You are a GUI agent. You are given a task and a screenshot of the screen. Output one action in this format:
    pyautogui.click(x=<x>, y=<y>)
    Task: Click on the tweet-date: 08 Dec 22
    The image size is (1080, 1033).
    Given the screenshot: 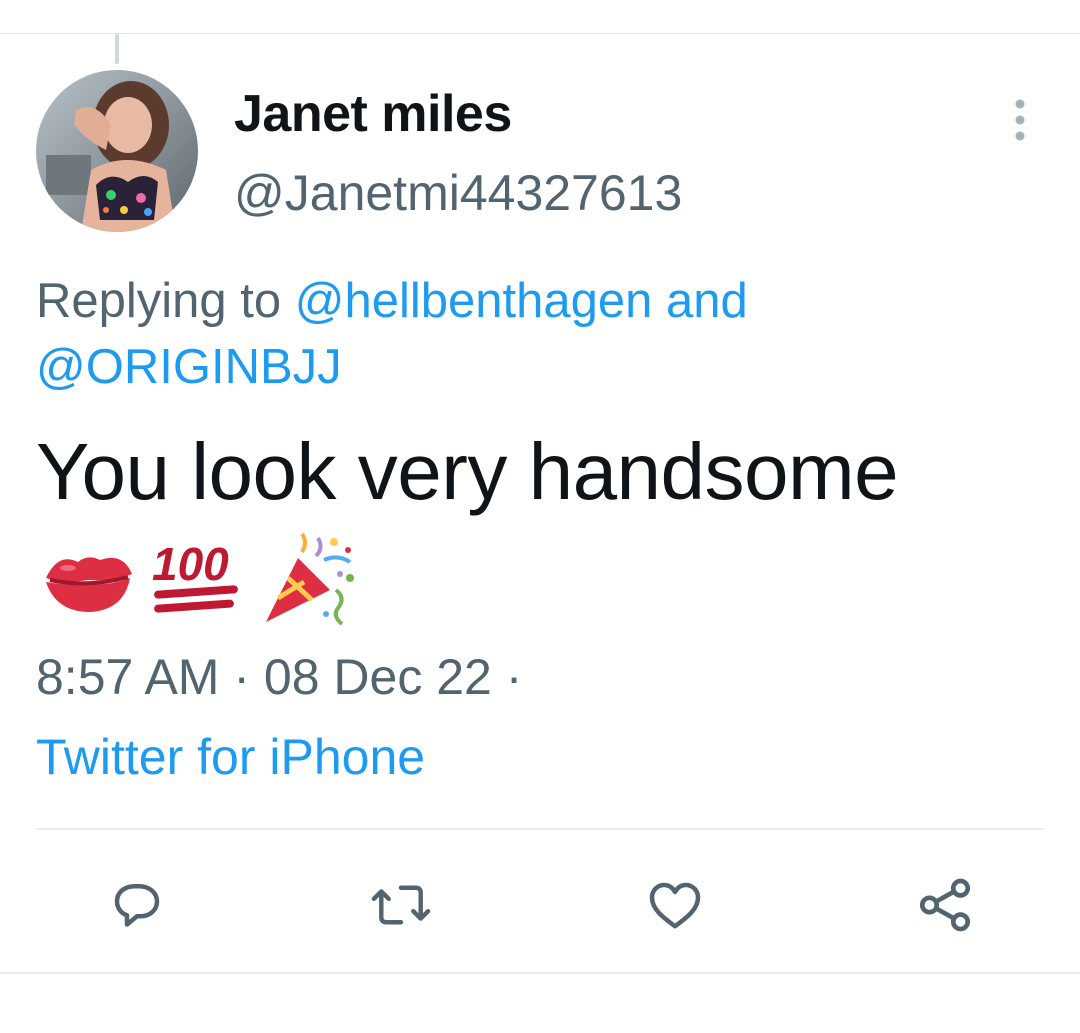 What is the action you would take?
    pyautogui.click(x=377, y=677)
    